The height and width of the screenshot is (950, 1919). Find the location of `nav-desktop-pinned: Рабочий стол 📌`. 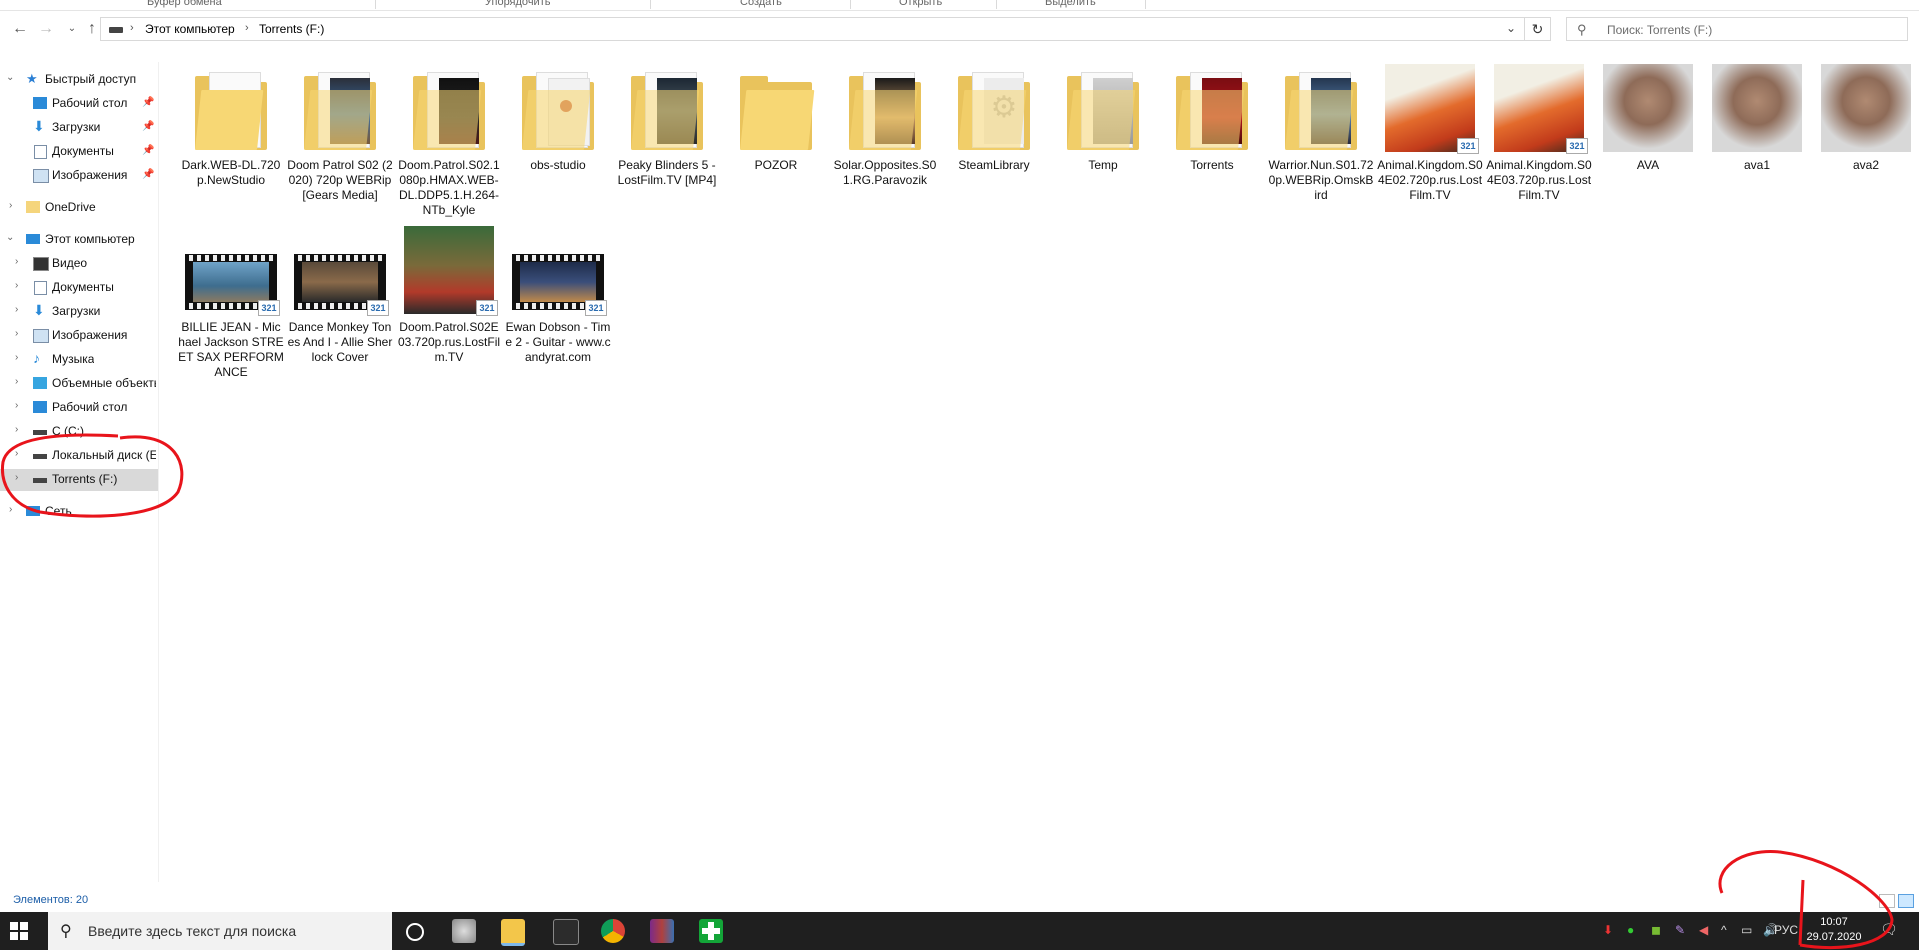

nav-desktop-pinned: Рабочий стол 📌 is located at coordinates (79, 104).